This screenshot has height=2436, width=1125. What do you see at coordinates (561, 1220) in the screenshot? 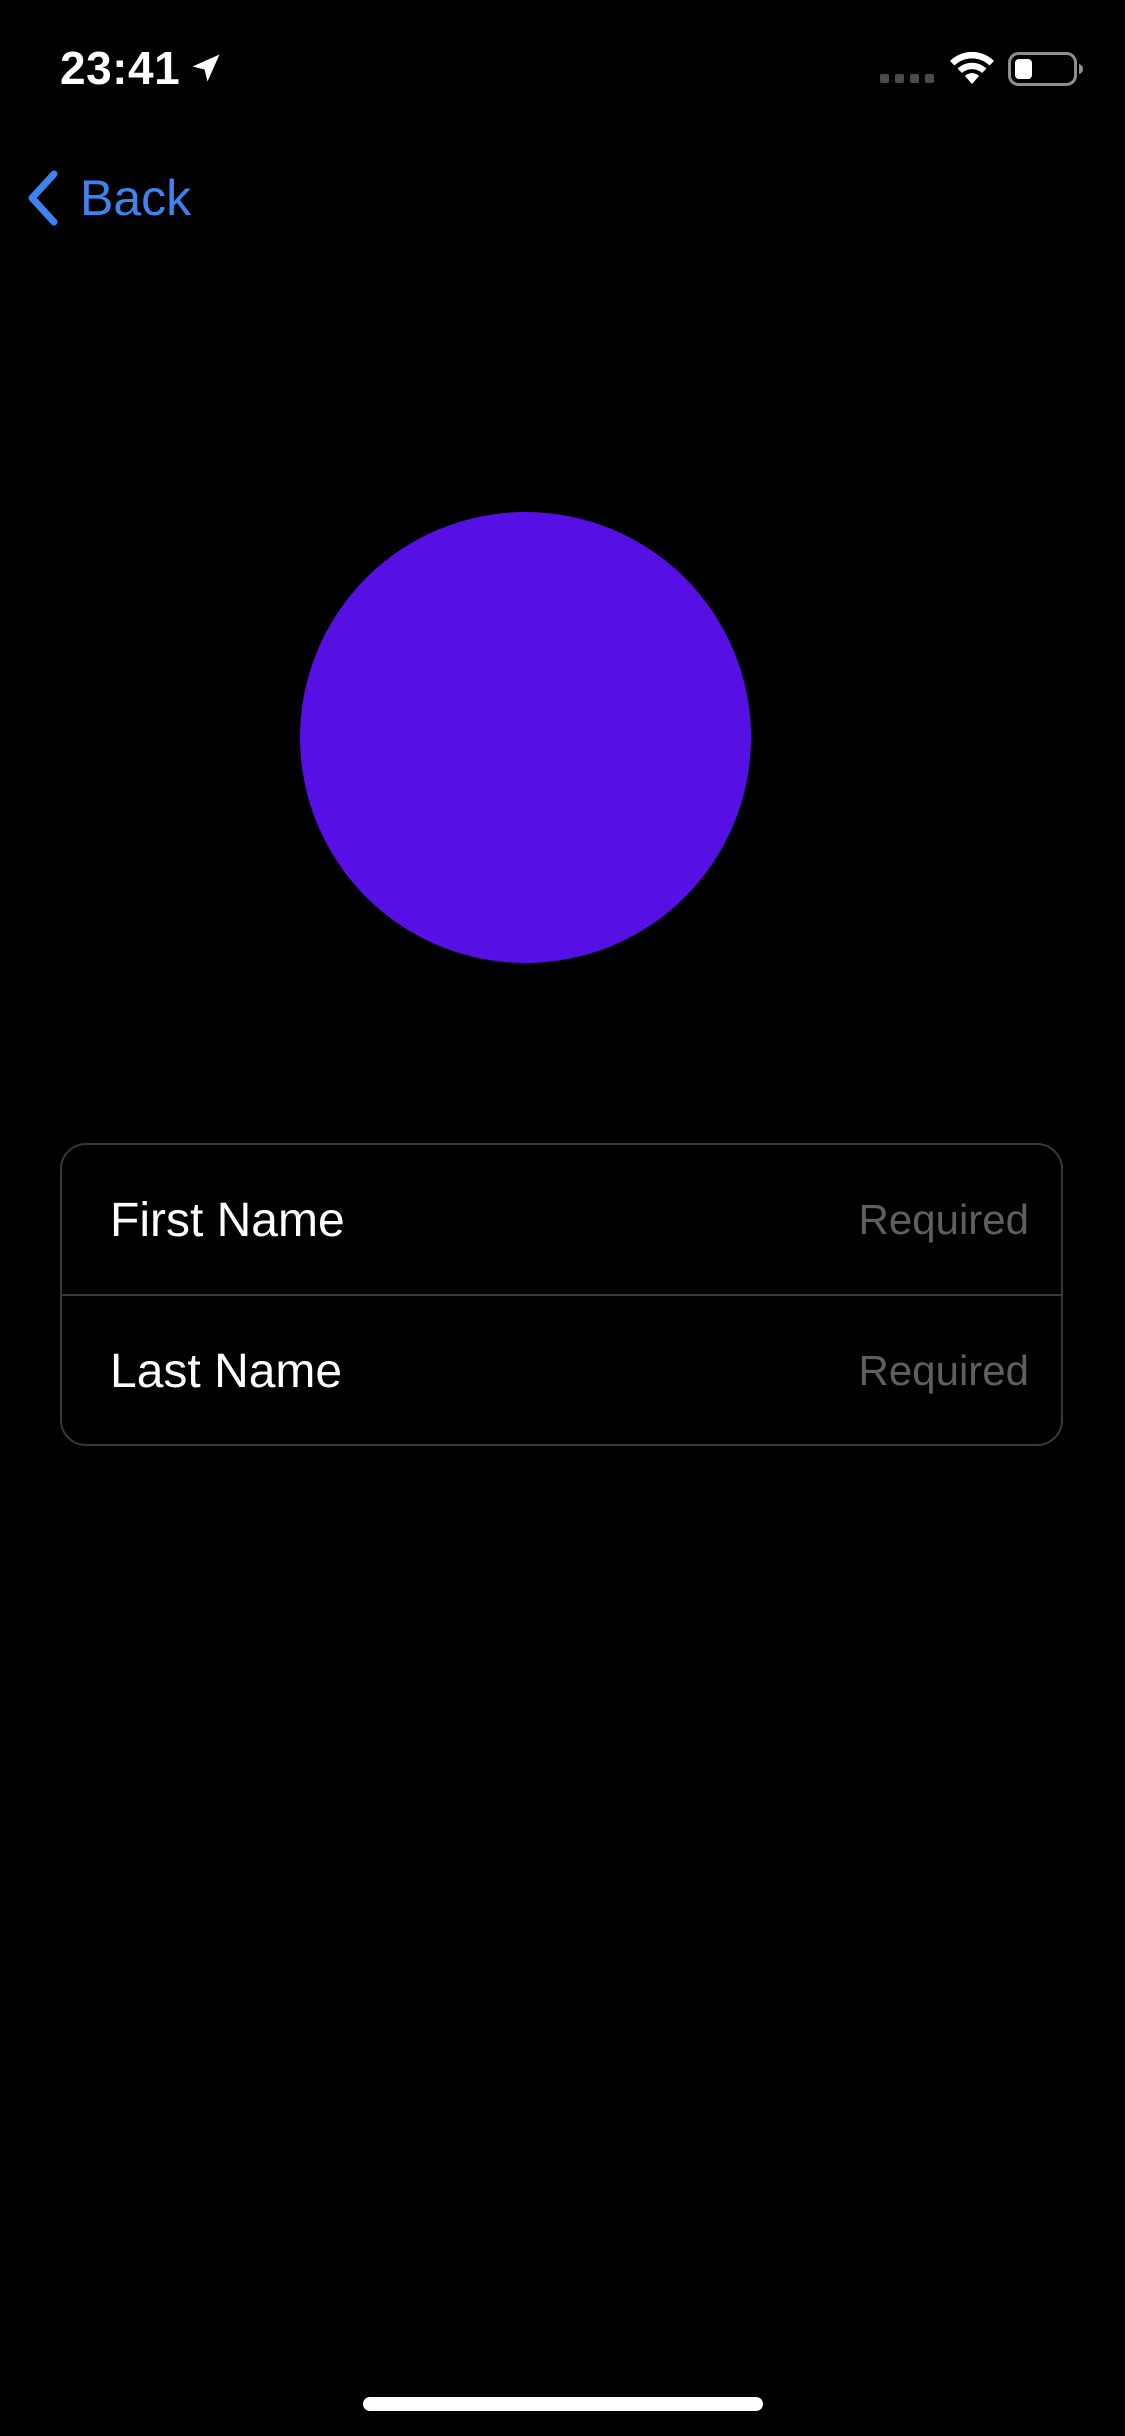
I see `first-name-row: First Name` at bounding box center [561, 1220].